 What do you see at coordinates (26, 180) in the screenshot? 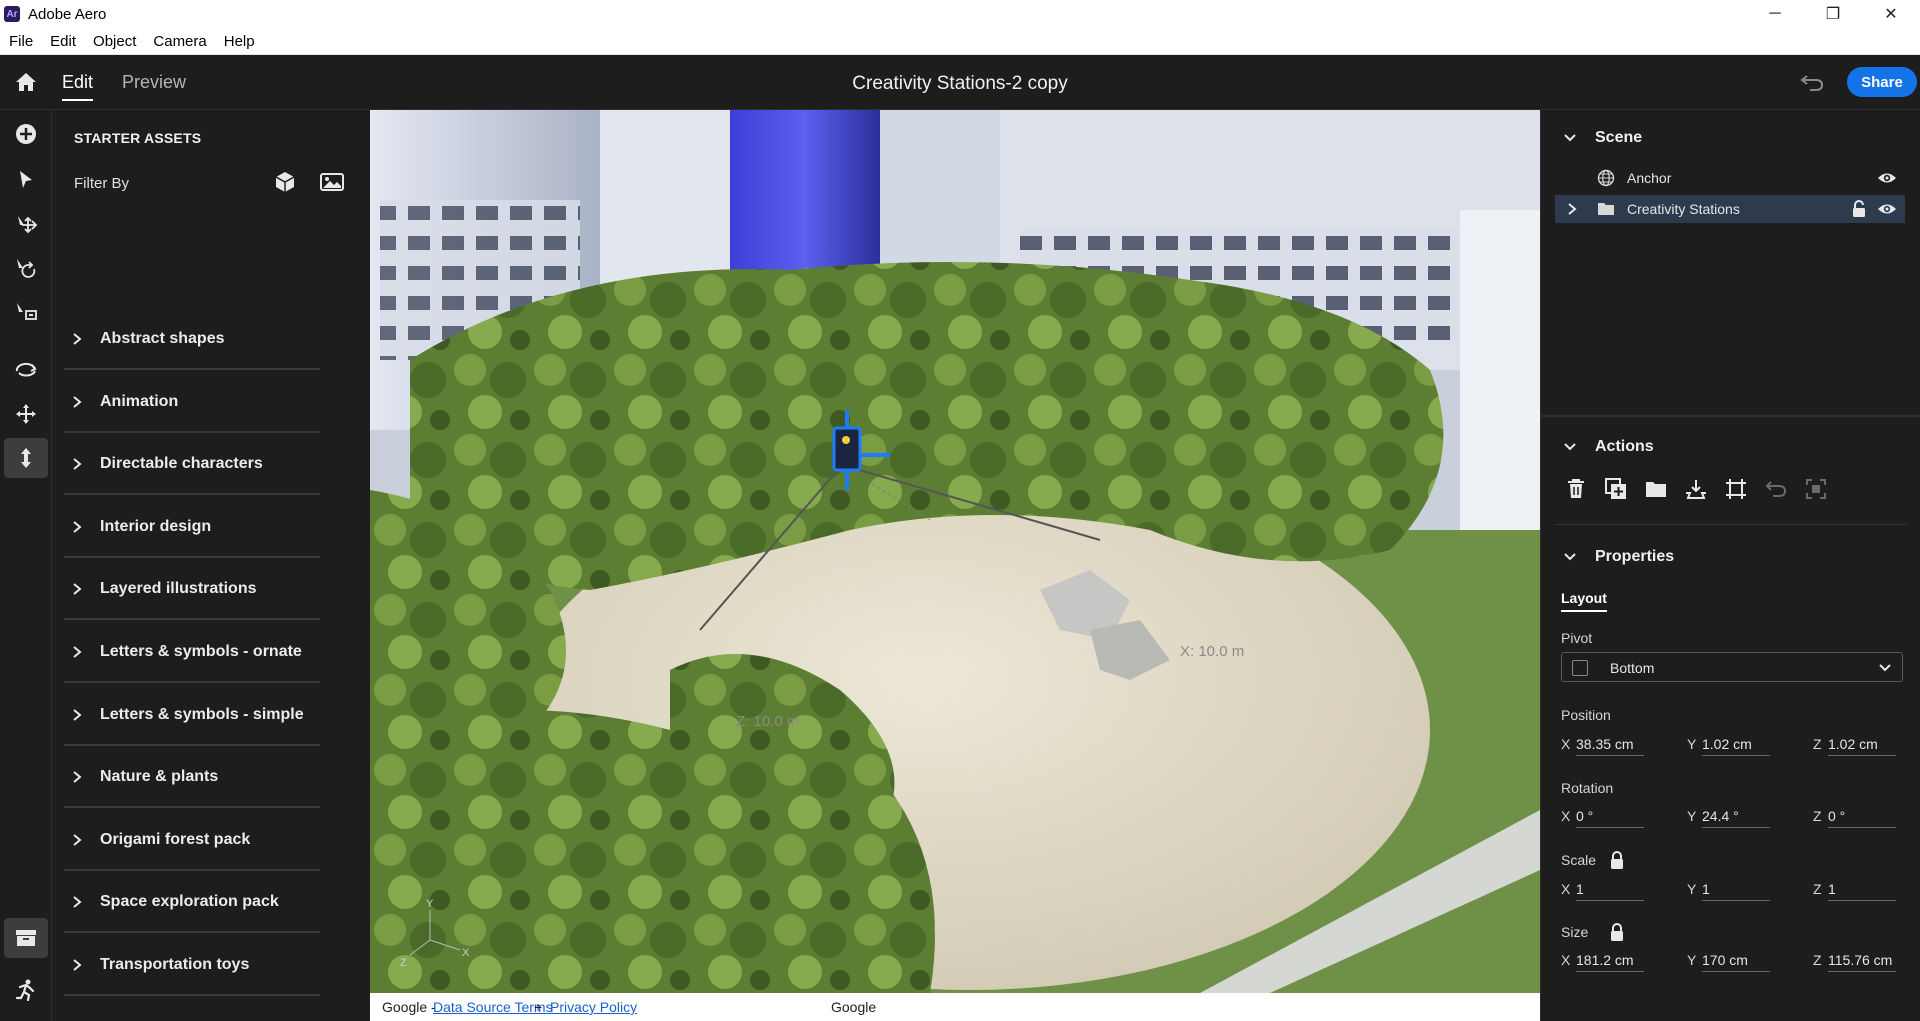
I see `select-icon` at bounding box center [26, 180].